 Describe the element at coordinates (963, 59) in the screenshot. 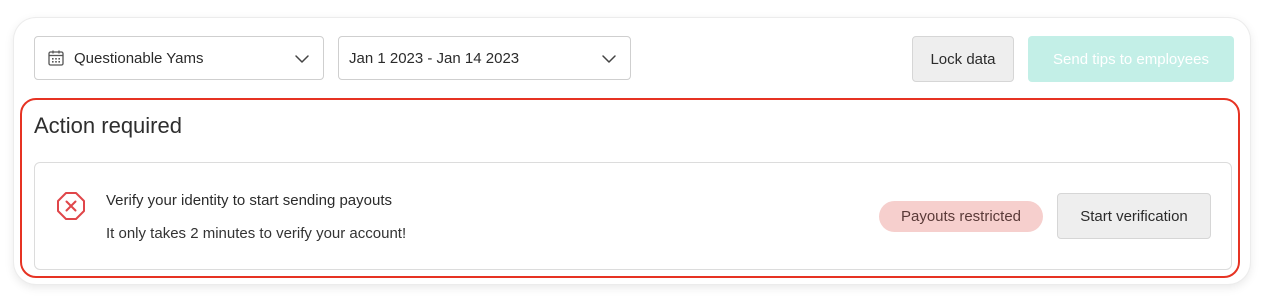

I see `lock-data-button: Lock data` at that location.